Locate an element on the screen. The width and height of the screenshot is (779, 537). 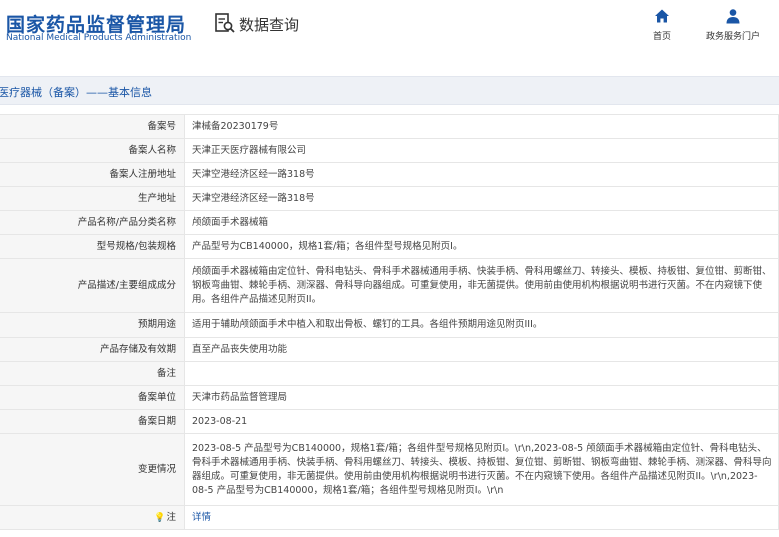
table-row: 产品存储及有效期 直至产品丧失使用功能 is located at coordinates (389, 349).